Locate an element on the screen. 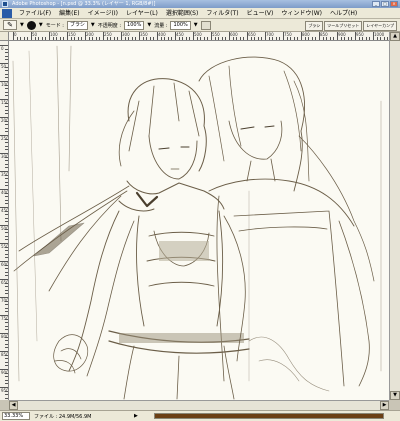 Image resolution: width=400 pixels, height=421 pixels. menu-select: 選択範囲(S) is located at coordinates (182, 13).